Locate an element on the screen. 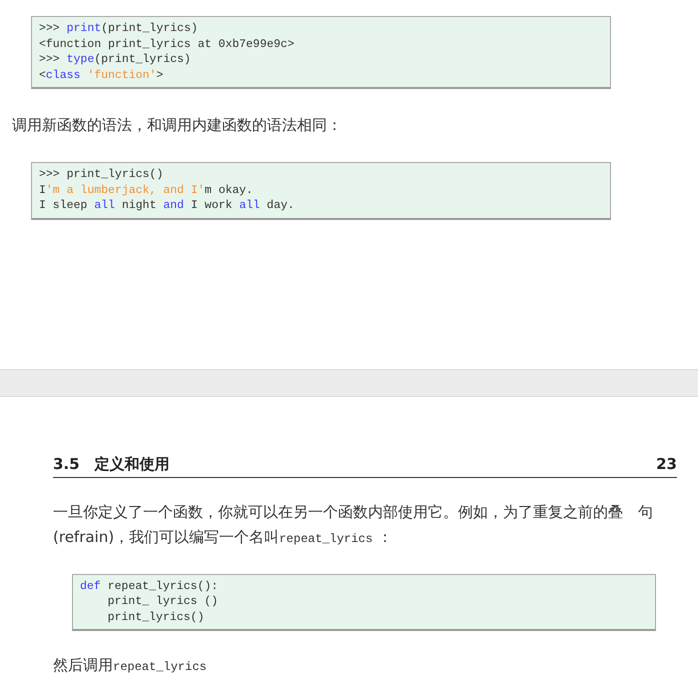 The height and width of the screenshot is (680, 698). paragraph: 一旦你定义了一个函数，你就可以在另一个函数内部使用它。例如，为了重复之前的叠 句 (refrain)，我们可以编写一个名叫 repeat_lyrics ： is located at coordinates (353, 525).